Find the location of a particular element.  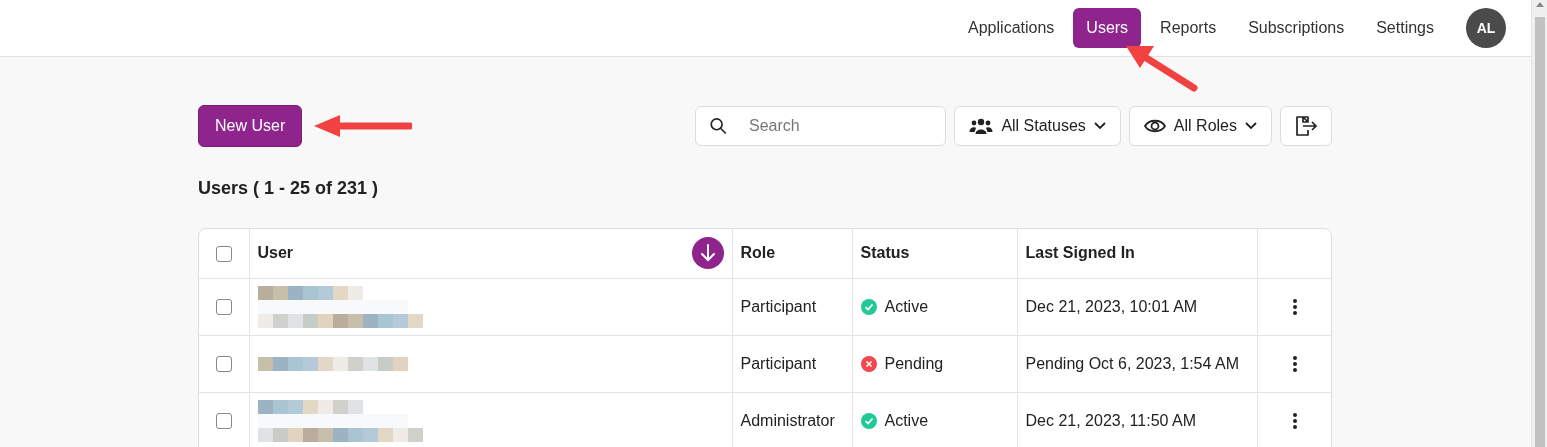

role-text: Administrator is located at coordinates (787, 420).